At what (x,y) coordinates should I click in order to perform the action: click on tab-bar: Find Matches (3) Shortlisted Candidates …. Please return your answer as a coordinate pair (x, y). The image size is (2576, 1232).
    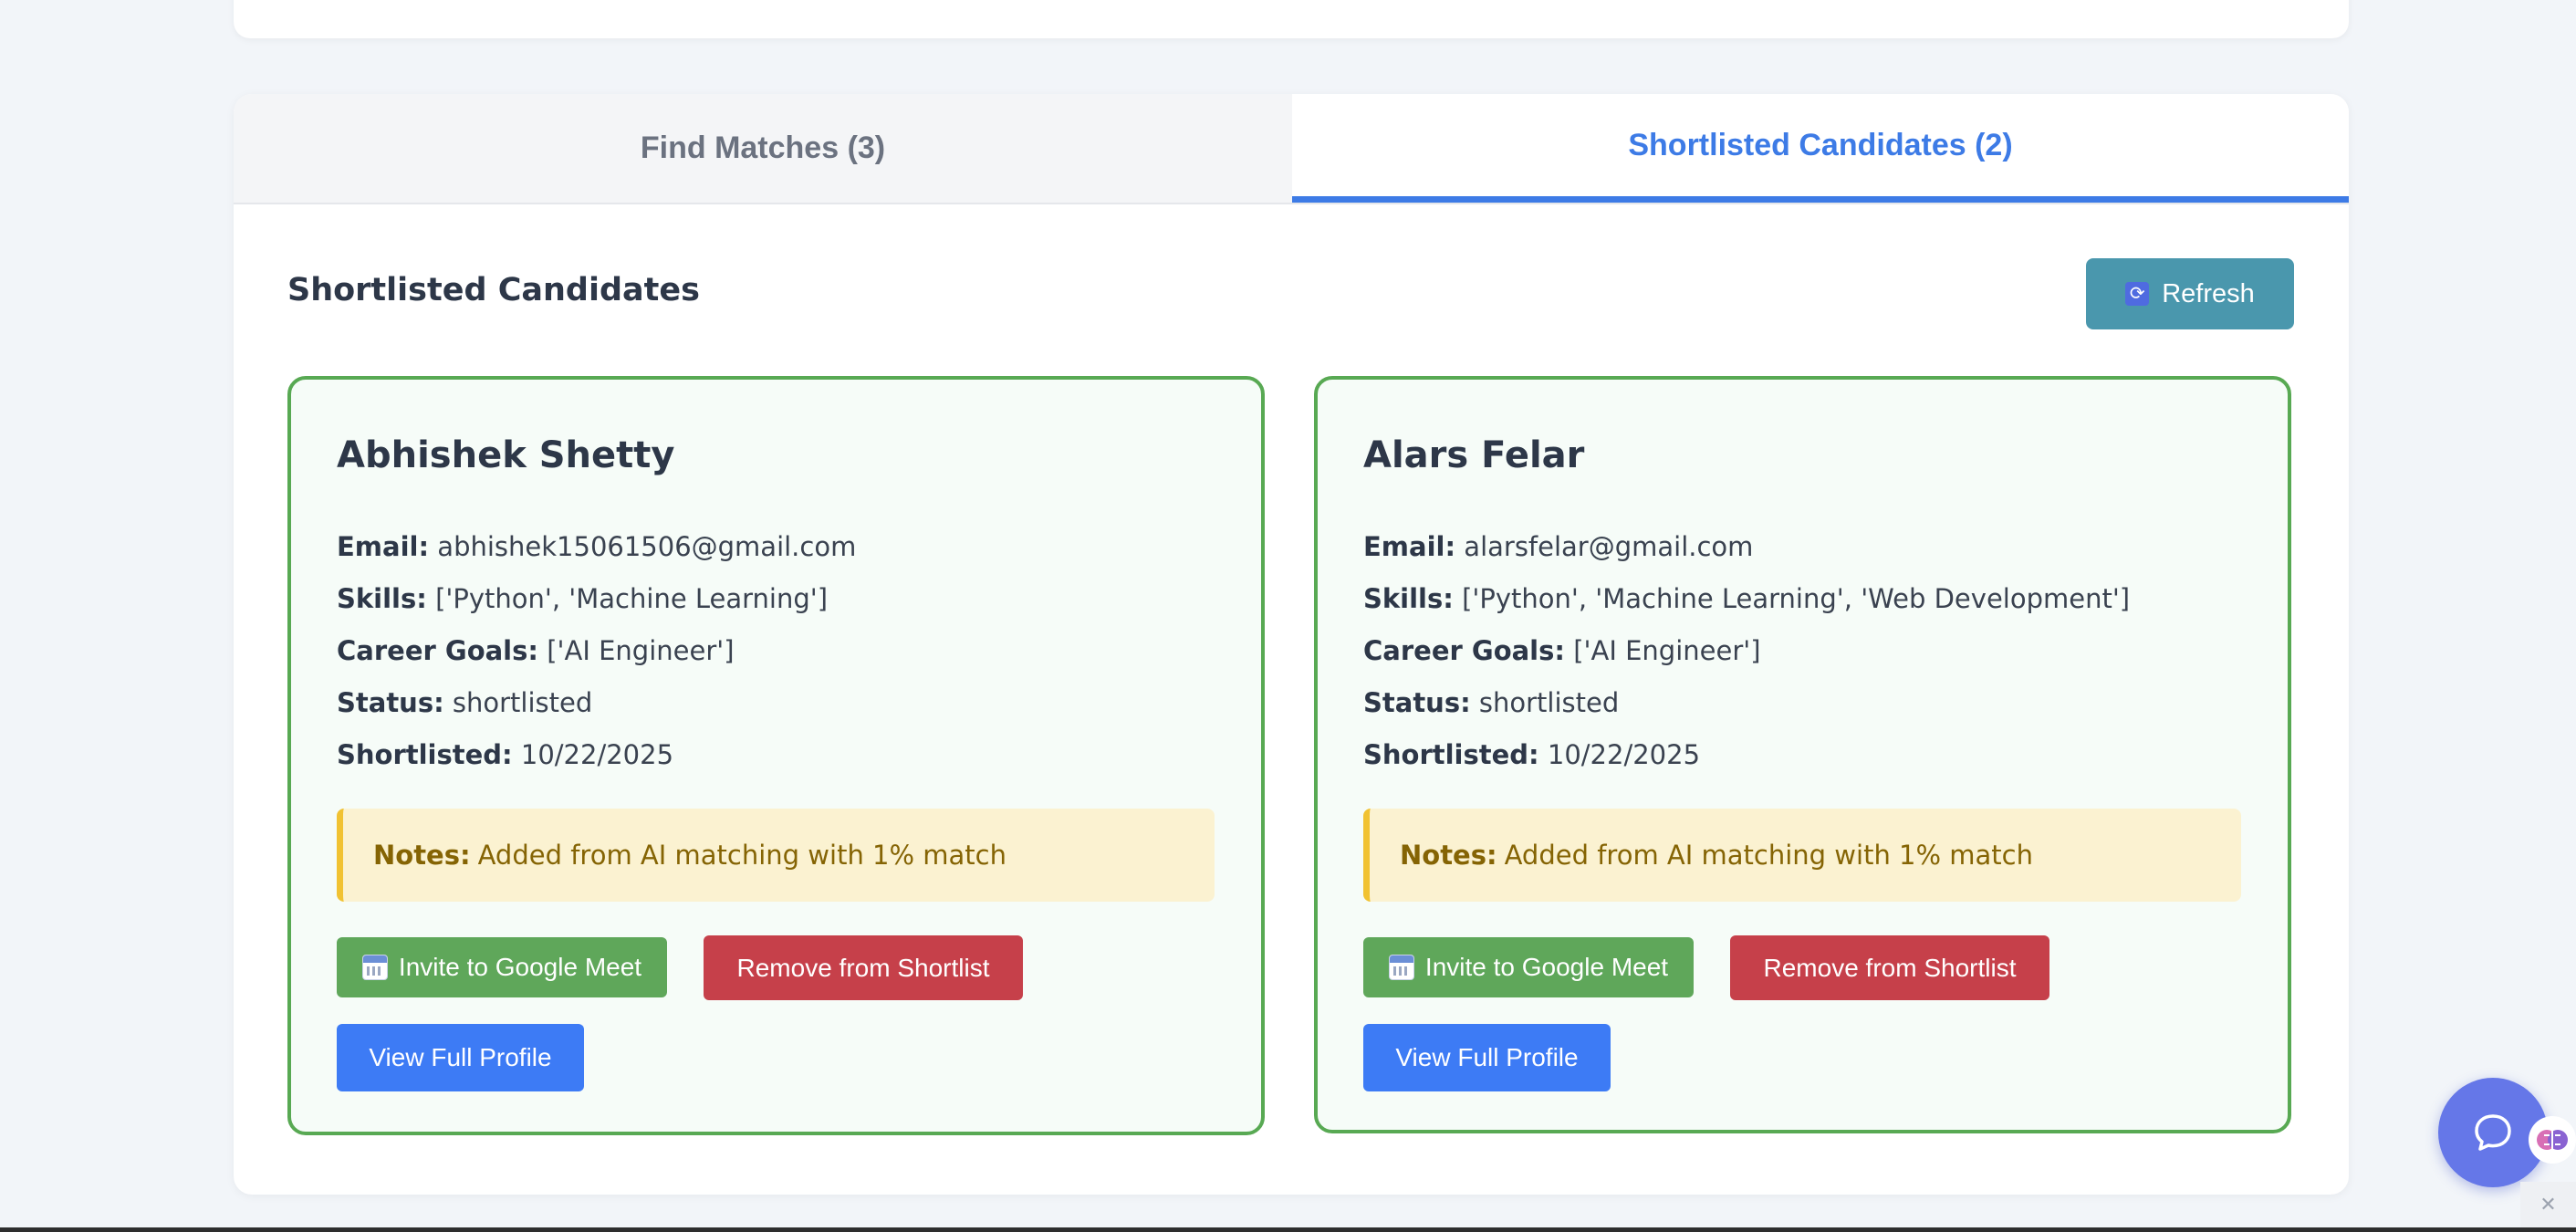
    Looking at the image, I should click on (1291, 149).